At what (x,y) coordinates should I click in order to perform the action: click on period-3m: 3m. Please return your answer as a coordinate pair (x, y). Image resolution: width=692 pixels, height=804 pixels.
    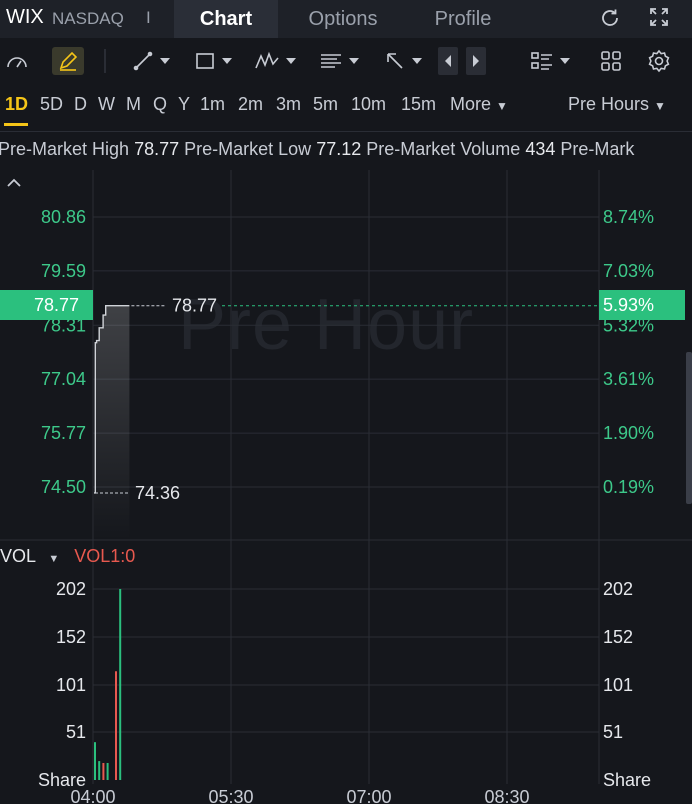
    Looking at the image, I should click on (288, 104).